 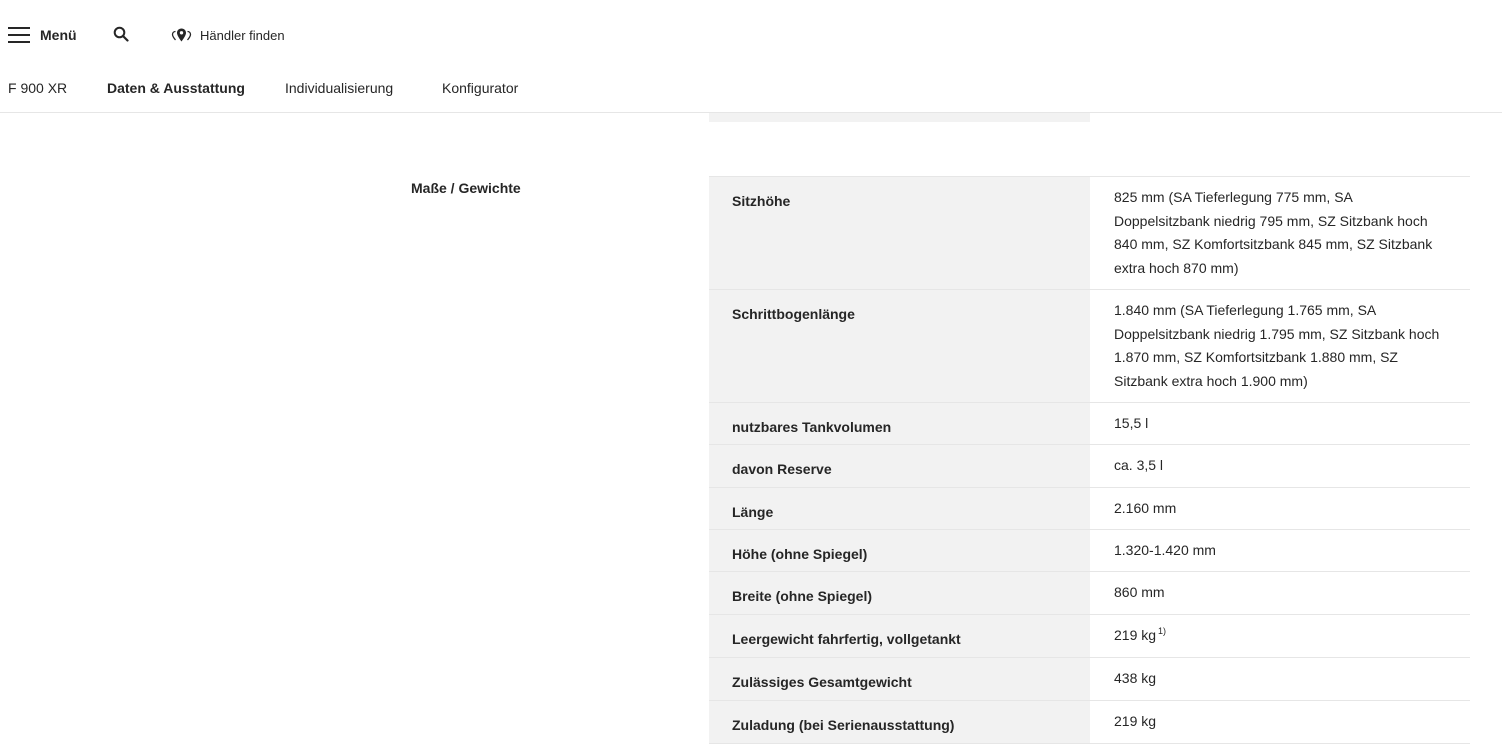 I want to click on section-title: Maße / Gewichte, so click(x=466, y=188).